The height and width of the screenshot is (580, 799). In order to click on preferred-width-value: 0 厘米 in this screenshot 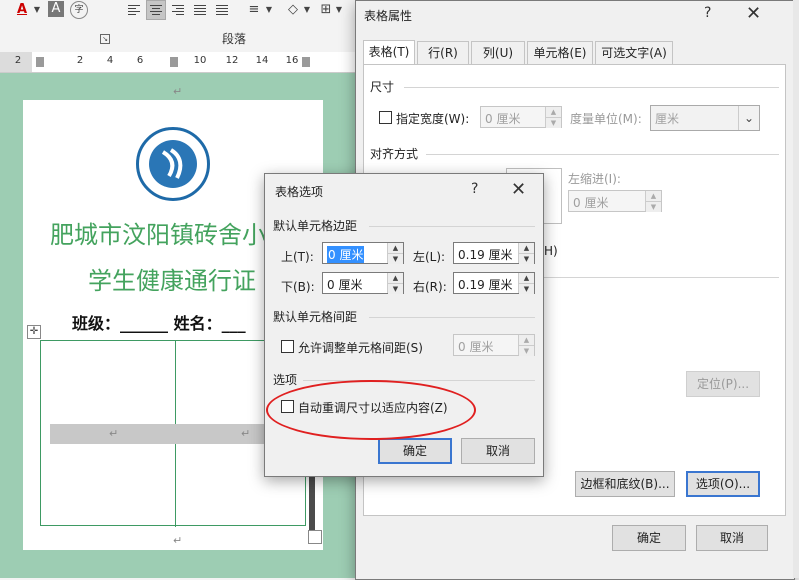, I will do `click(503, 119)`.